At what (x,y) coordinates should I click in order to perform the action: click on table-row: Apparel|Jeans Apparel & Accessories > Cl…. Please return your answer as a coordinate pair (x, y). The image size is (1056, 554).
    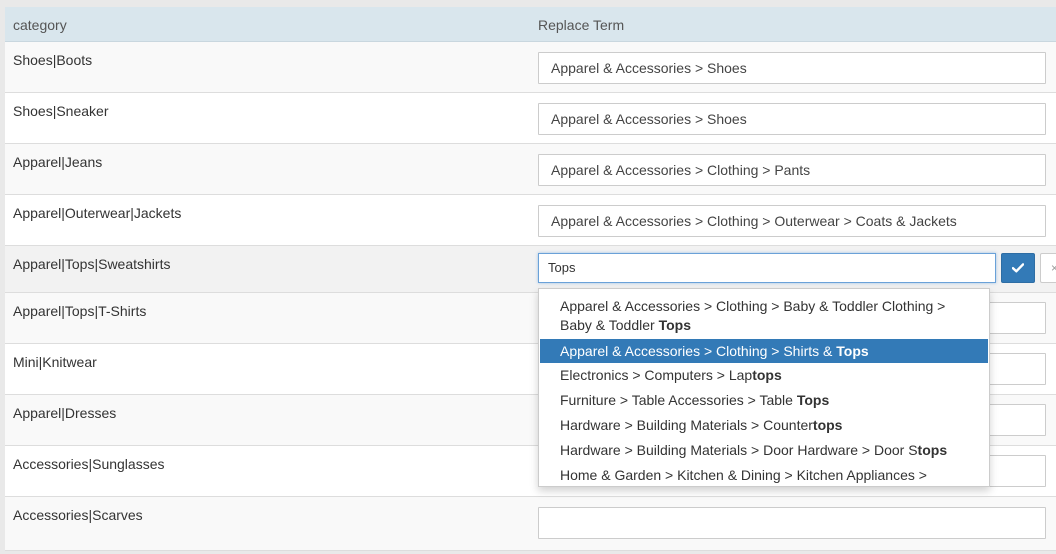
    Looking at the image, I should click on (530, 169).